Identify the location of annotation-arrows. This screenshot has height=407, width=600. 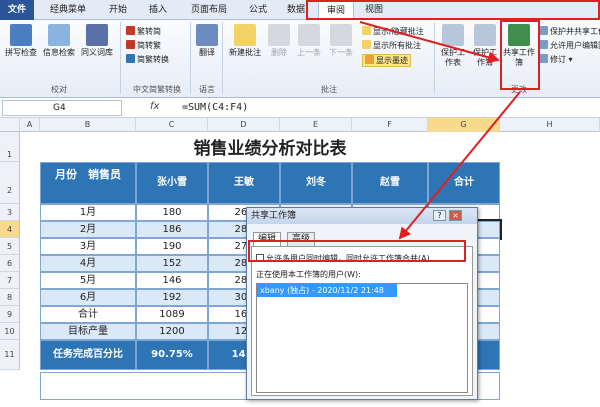
(440, 130).